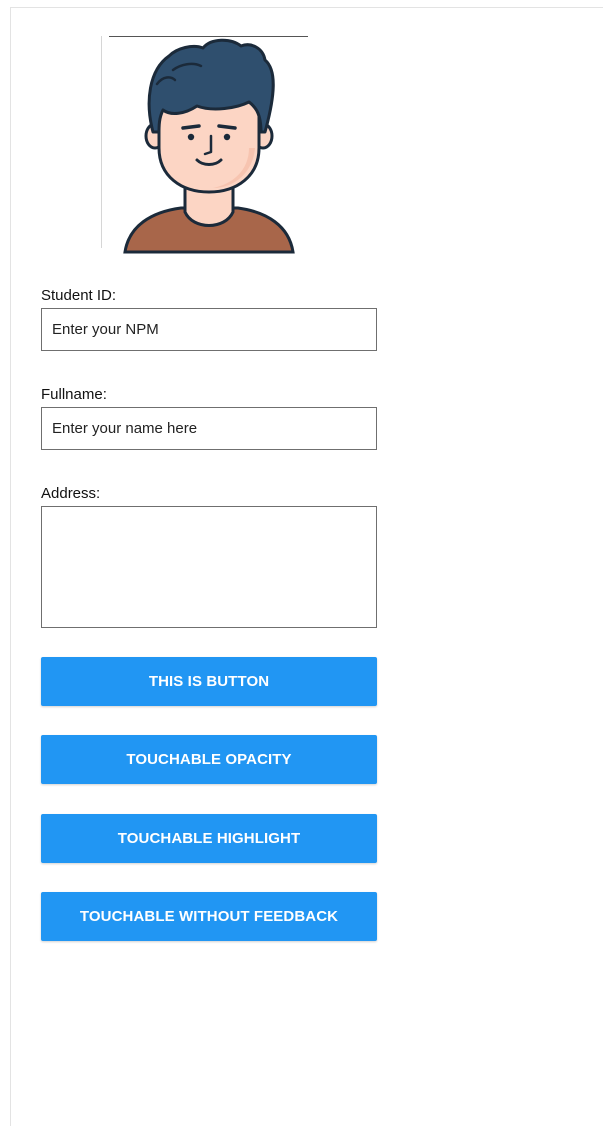 This screenshot has height=1126, width=603. What do you see at coordinates (74, 394) in the screenshot?
I see `fullname-label: Fullname:` at bounding box center [74, 394].